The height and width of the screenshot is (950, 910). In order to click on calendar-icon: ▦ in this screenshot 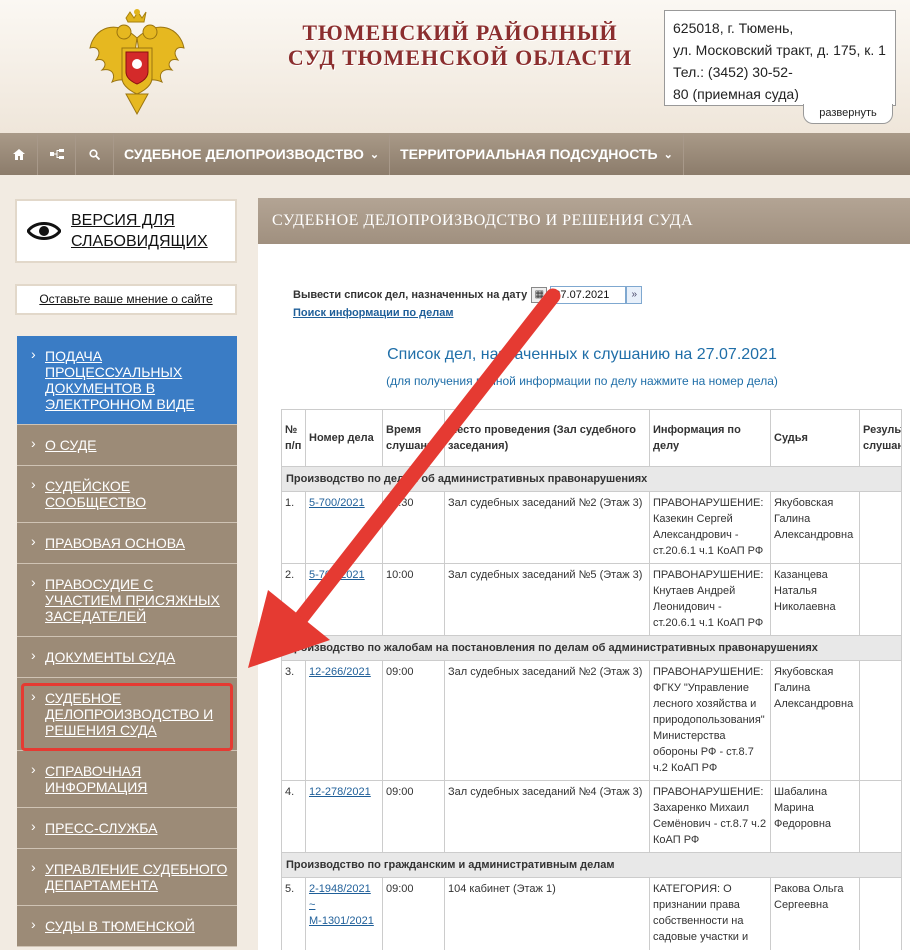, I will do `click(539, 295)`.